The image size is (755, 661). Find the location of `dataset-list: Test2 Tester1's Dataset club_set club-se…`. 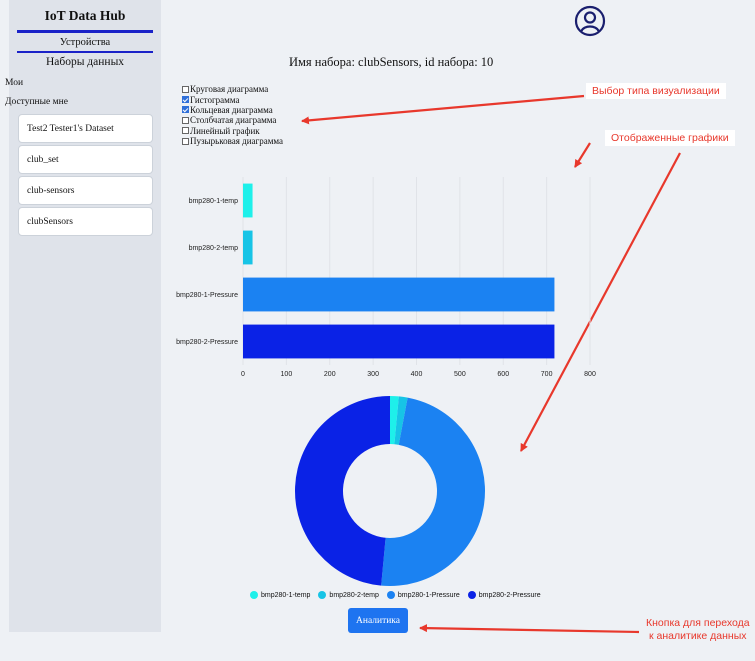

dataset-list: Test2 Tester1's Dataset club_set club-se… is located at coordinates (85, 175).